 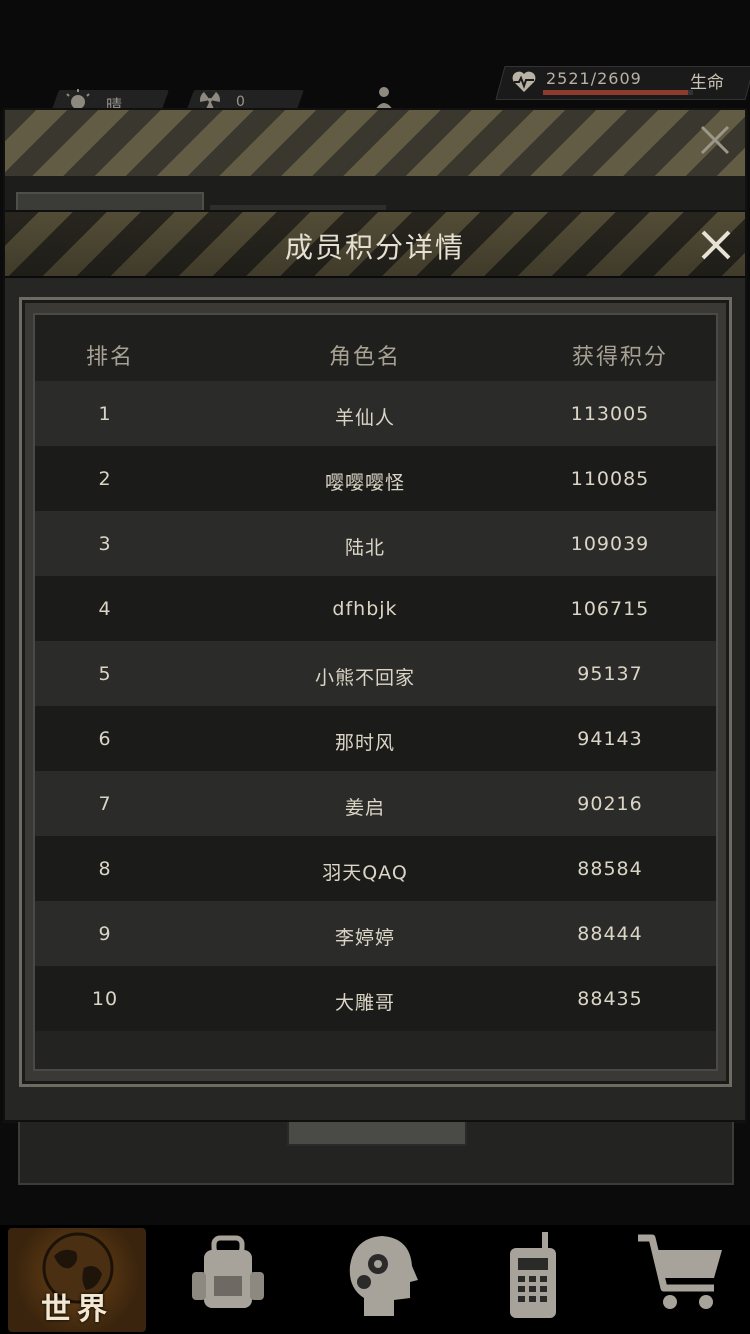 I want to click on shop-cart-icon, so click(x=680, y=1274).